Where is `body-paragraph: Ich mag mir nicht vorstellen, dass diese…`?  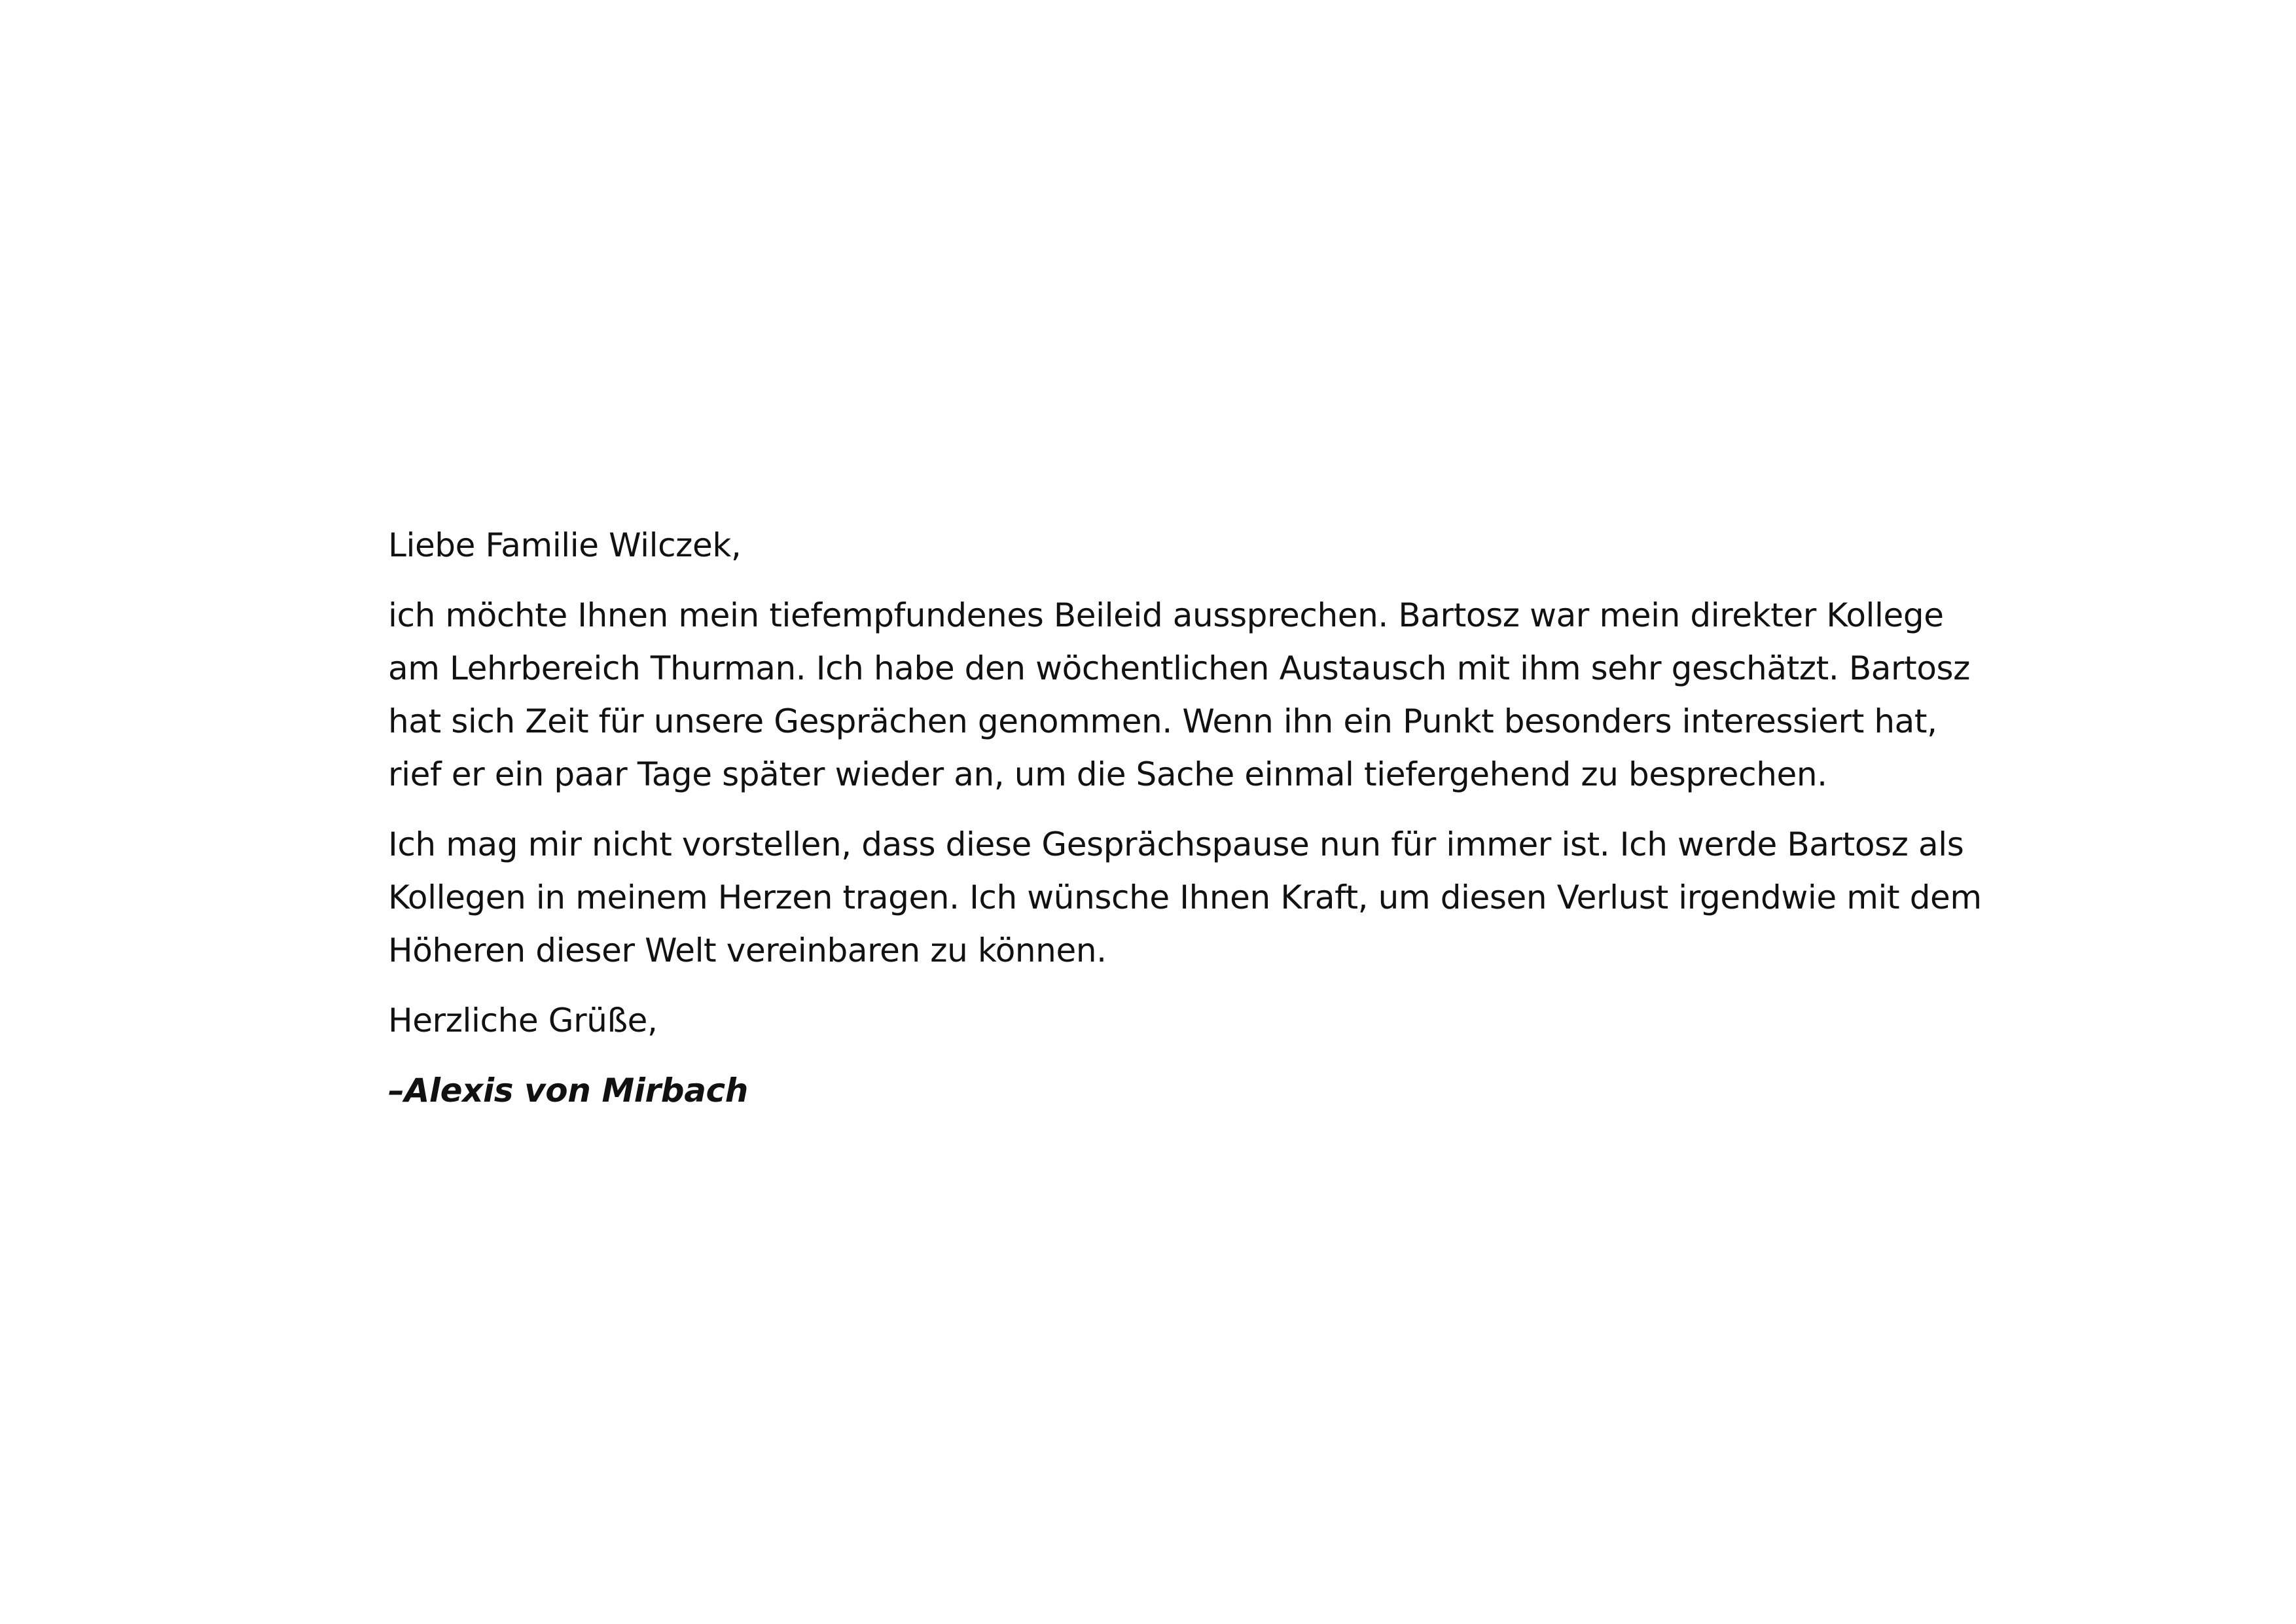
body-paragraph: Ich mag mir nicht vorstellen, dass diese… is located at coordinates (1185, 897).